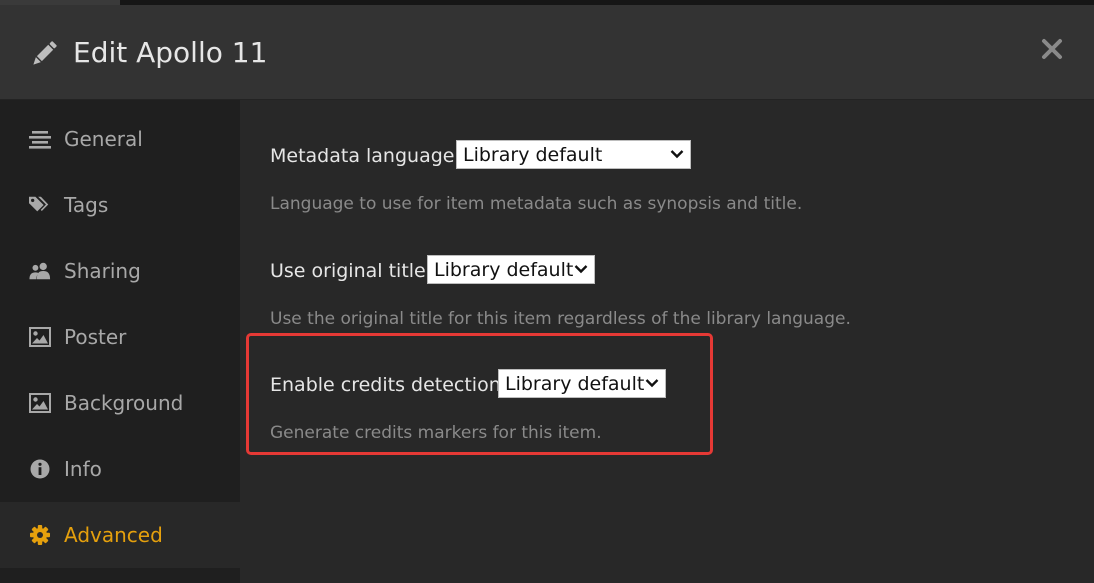 The width and height of the screenshot is (1094, 583). Describe the element at coordinates (124, 403) in the screenshot. I see `sidebar-item-label: Background` at that location.